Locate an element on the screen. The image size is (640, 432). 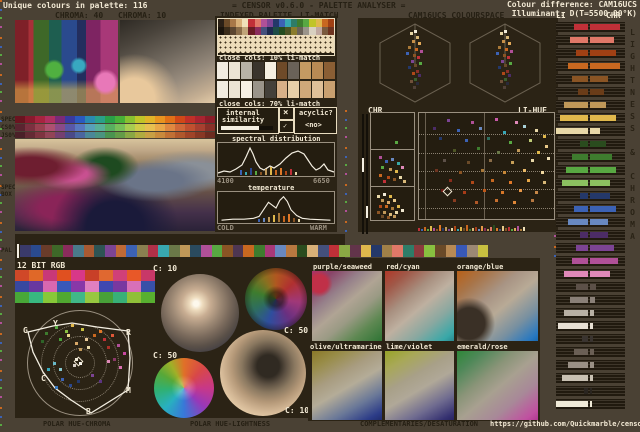
internal-similarity-gauge-fill is located at coordinates (240, 128).